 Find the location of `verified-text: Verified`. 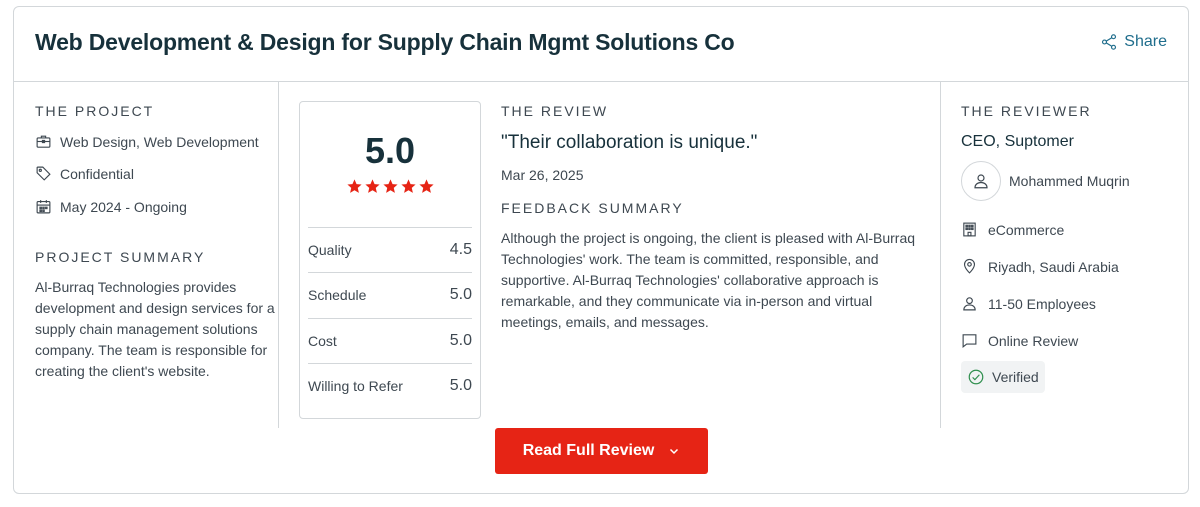

verified-text: Verified is located at coordinates (1015, 377).